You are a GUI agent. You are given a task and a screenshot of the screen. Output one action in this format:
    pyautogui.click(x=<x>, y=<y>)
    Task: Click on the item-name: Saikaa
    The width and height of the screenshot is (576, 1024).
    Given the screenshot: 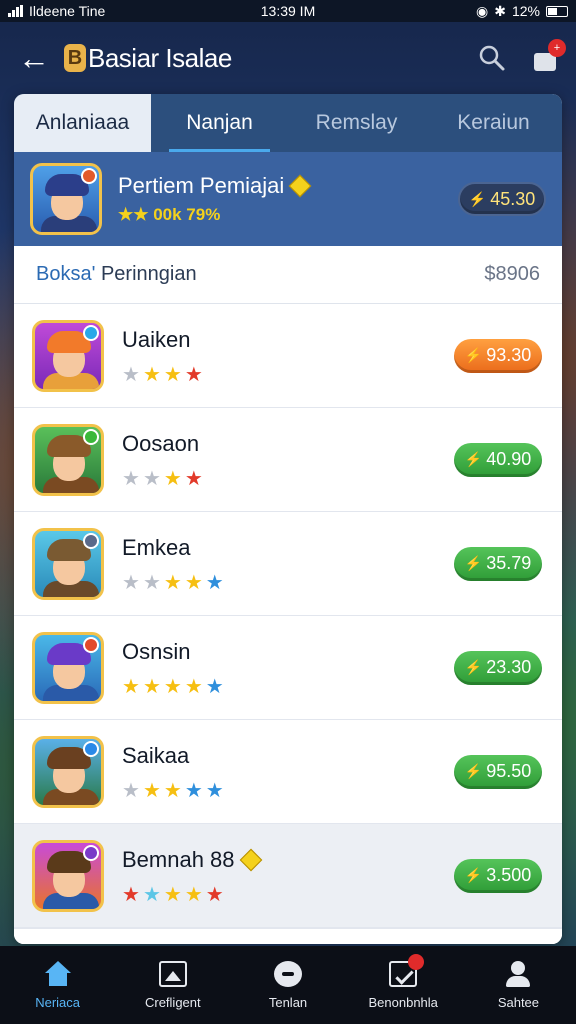 What is the action you would take?
    pyautogui.click(x=156, y=755)
    